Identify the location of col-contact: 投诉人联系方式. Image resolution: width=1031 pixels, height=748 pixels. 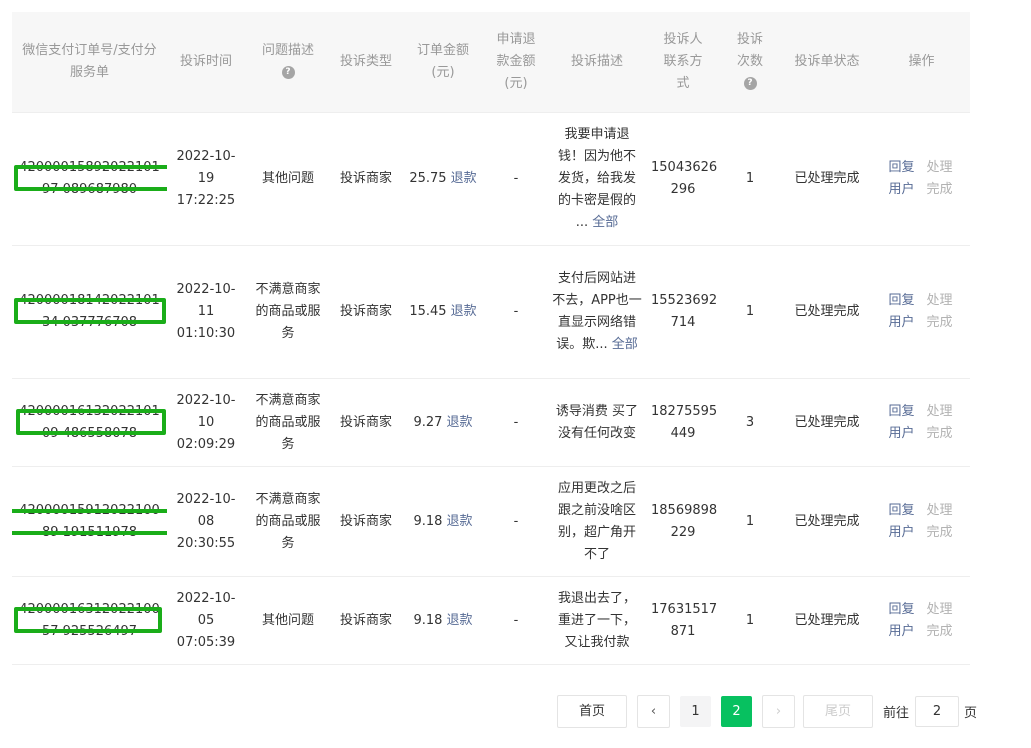
(683, 62).